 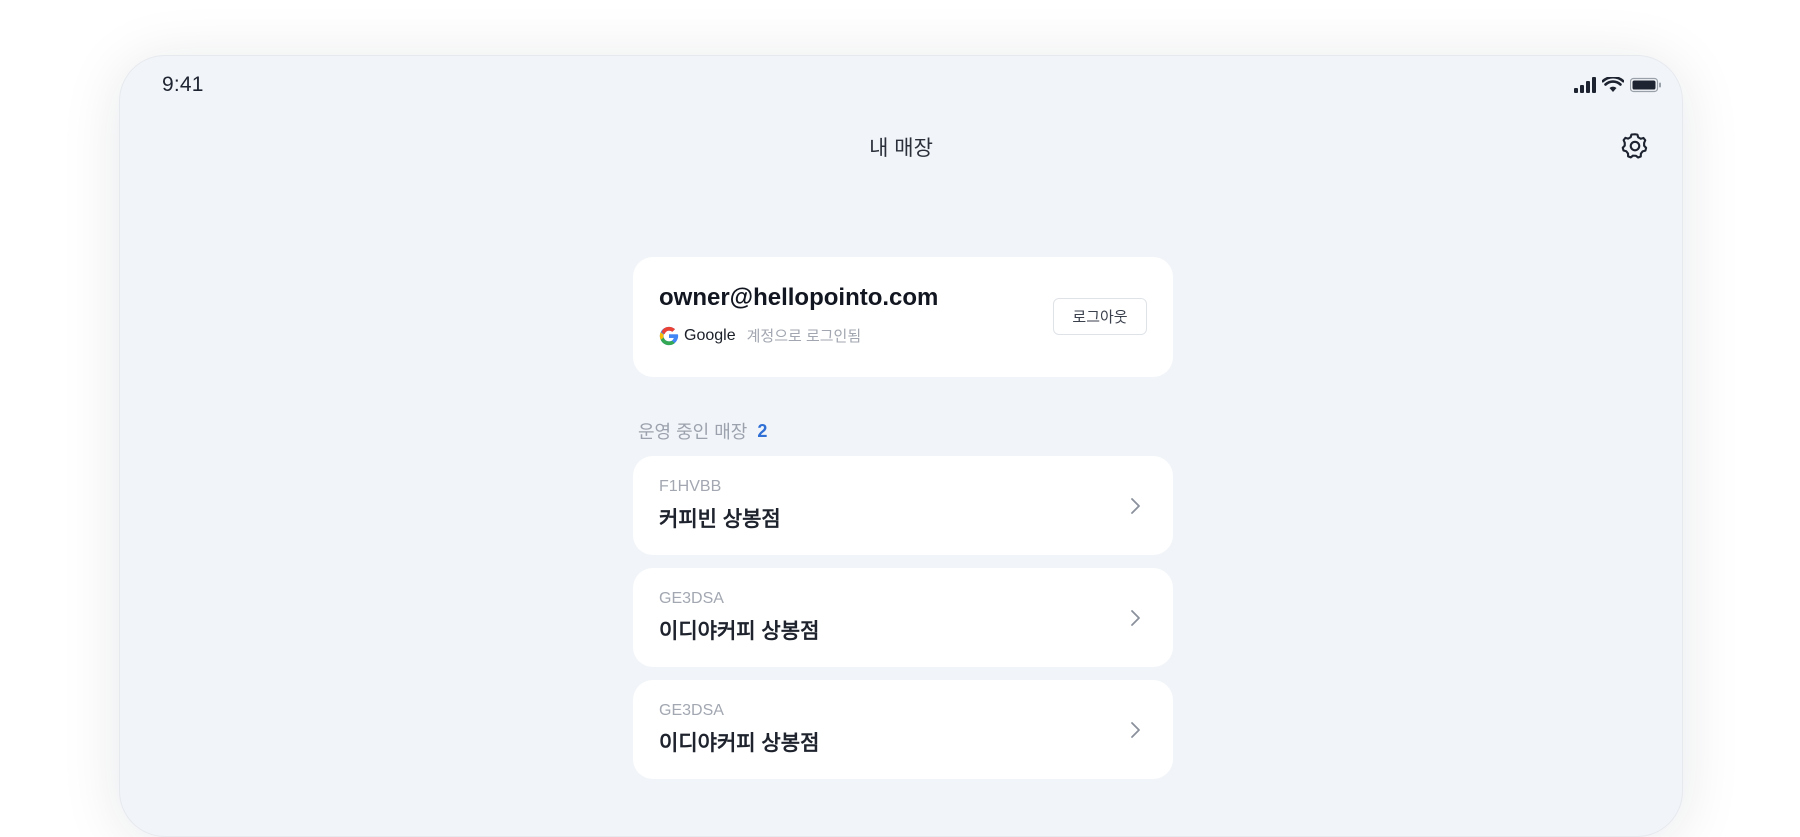 I want to click on status-time: 9:41, so click(x=183, y=84).